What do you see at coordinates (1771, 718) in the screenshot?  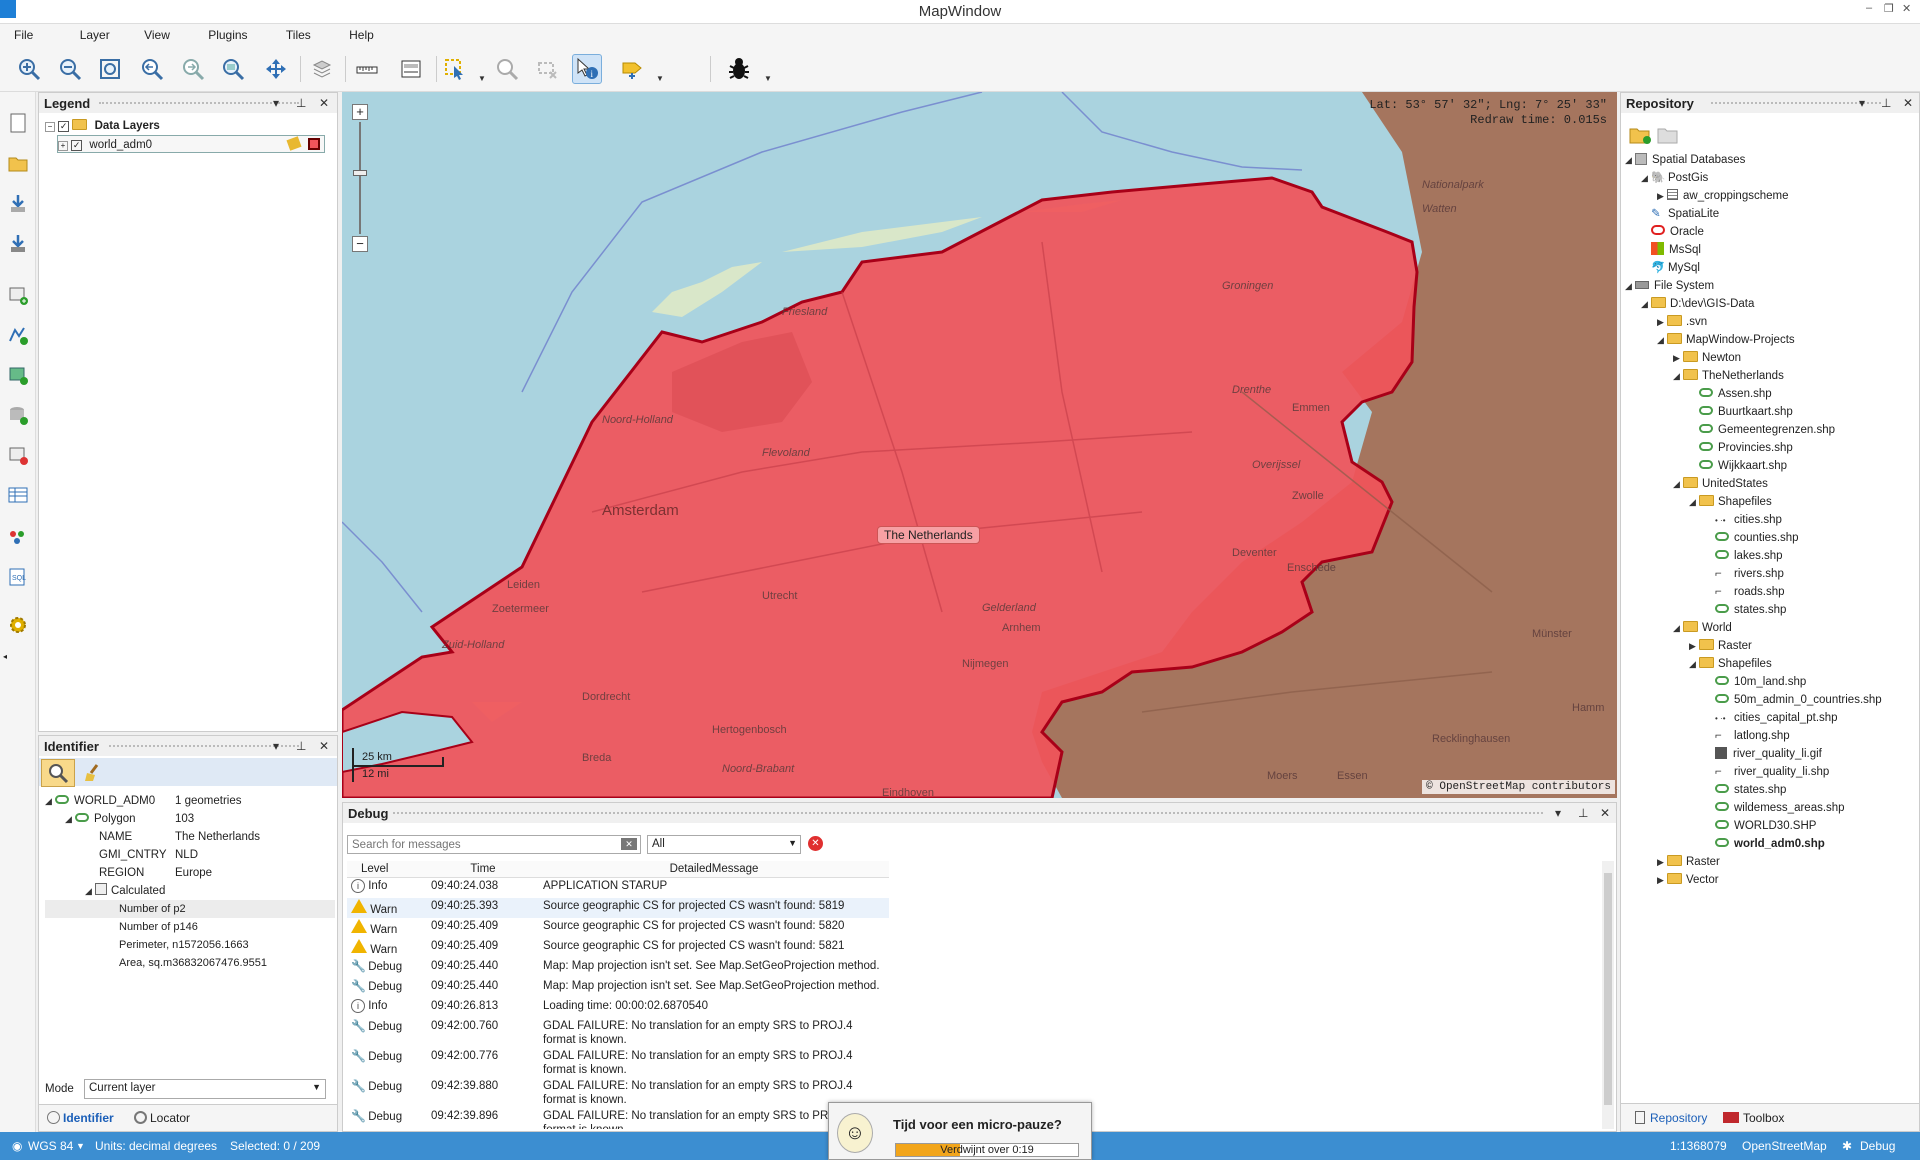 I see `tree-item: • ·• cities_capital_pt.shp` at bounding box center [1771, 718].